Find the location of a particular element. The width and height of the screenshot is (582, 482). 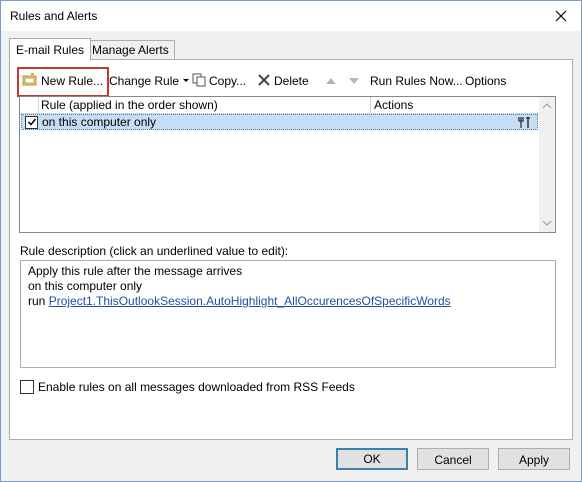

run-prefix: run is located at coordinates (37, 301).